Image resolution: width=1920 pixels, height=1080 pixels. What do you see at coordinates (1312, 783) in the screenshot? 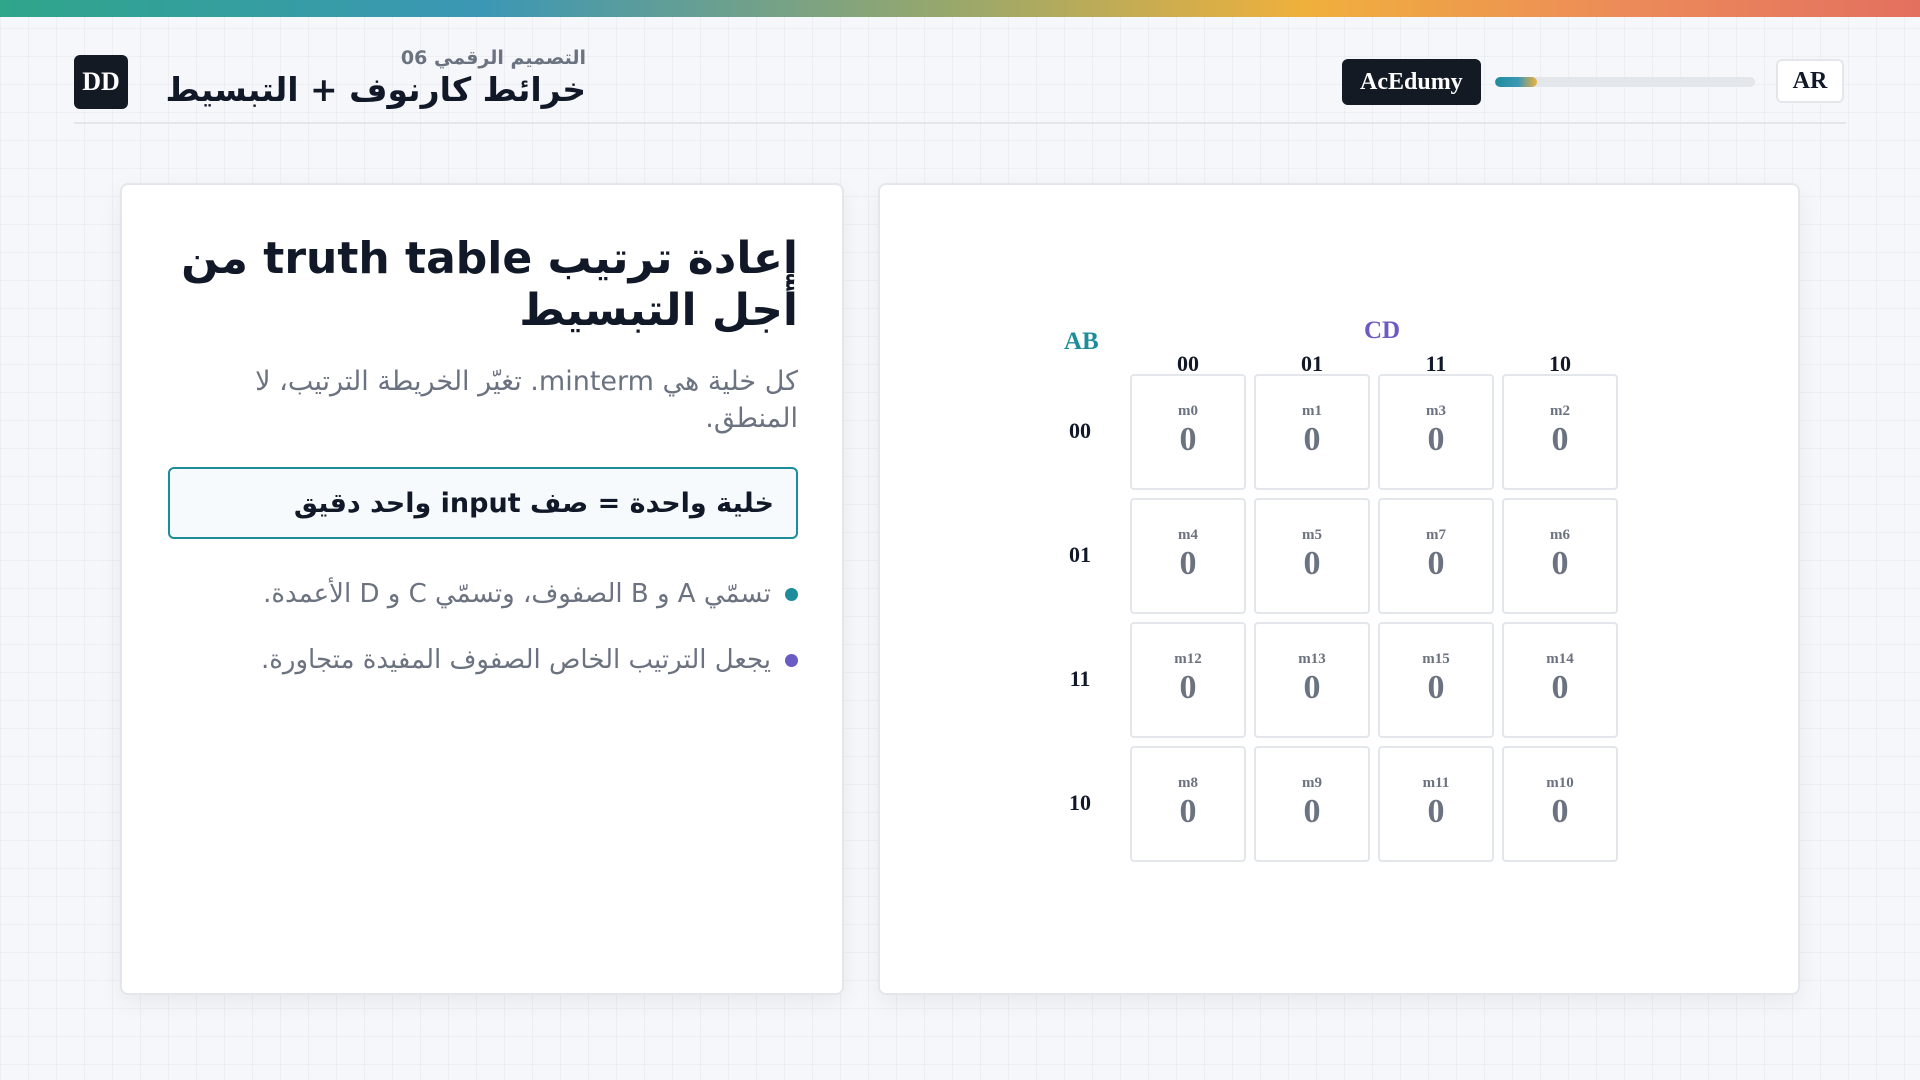
I see `minterm-label: m9` at bounding box center [1312, 783].